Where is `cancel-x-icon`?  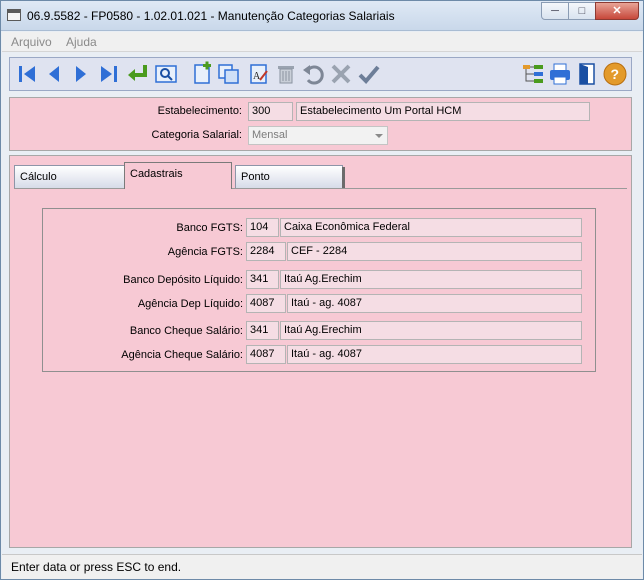 cancel-x-icon is located at coordinates (341, 74).